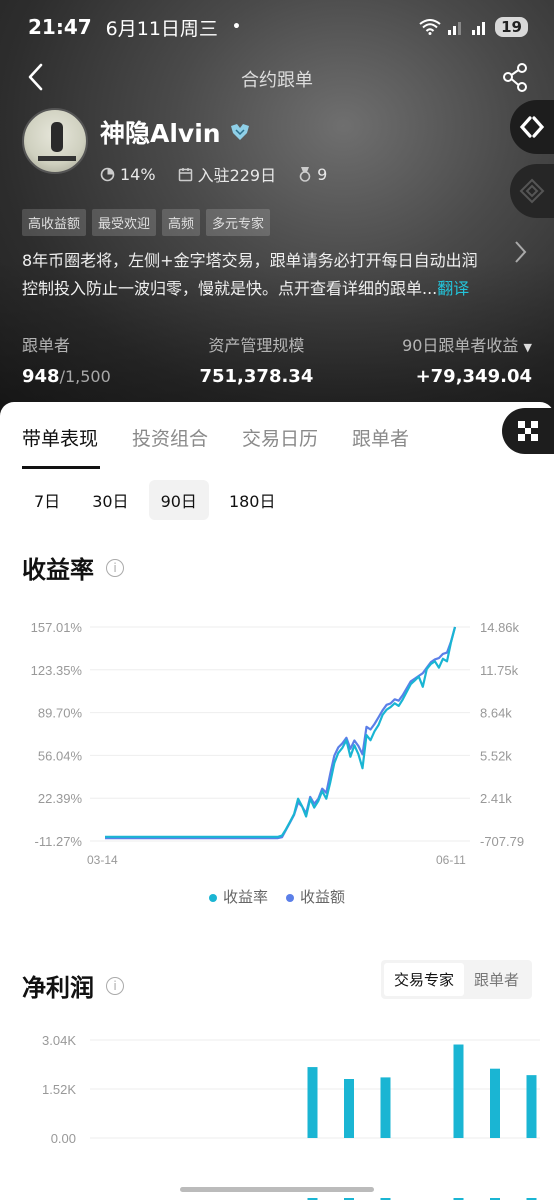 This screenshot has height=1200, width=554. I want to click on medal-icon, so click(305, 174).